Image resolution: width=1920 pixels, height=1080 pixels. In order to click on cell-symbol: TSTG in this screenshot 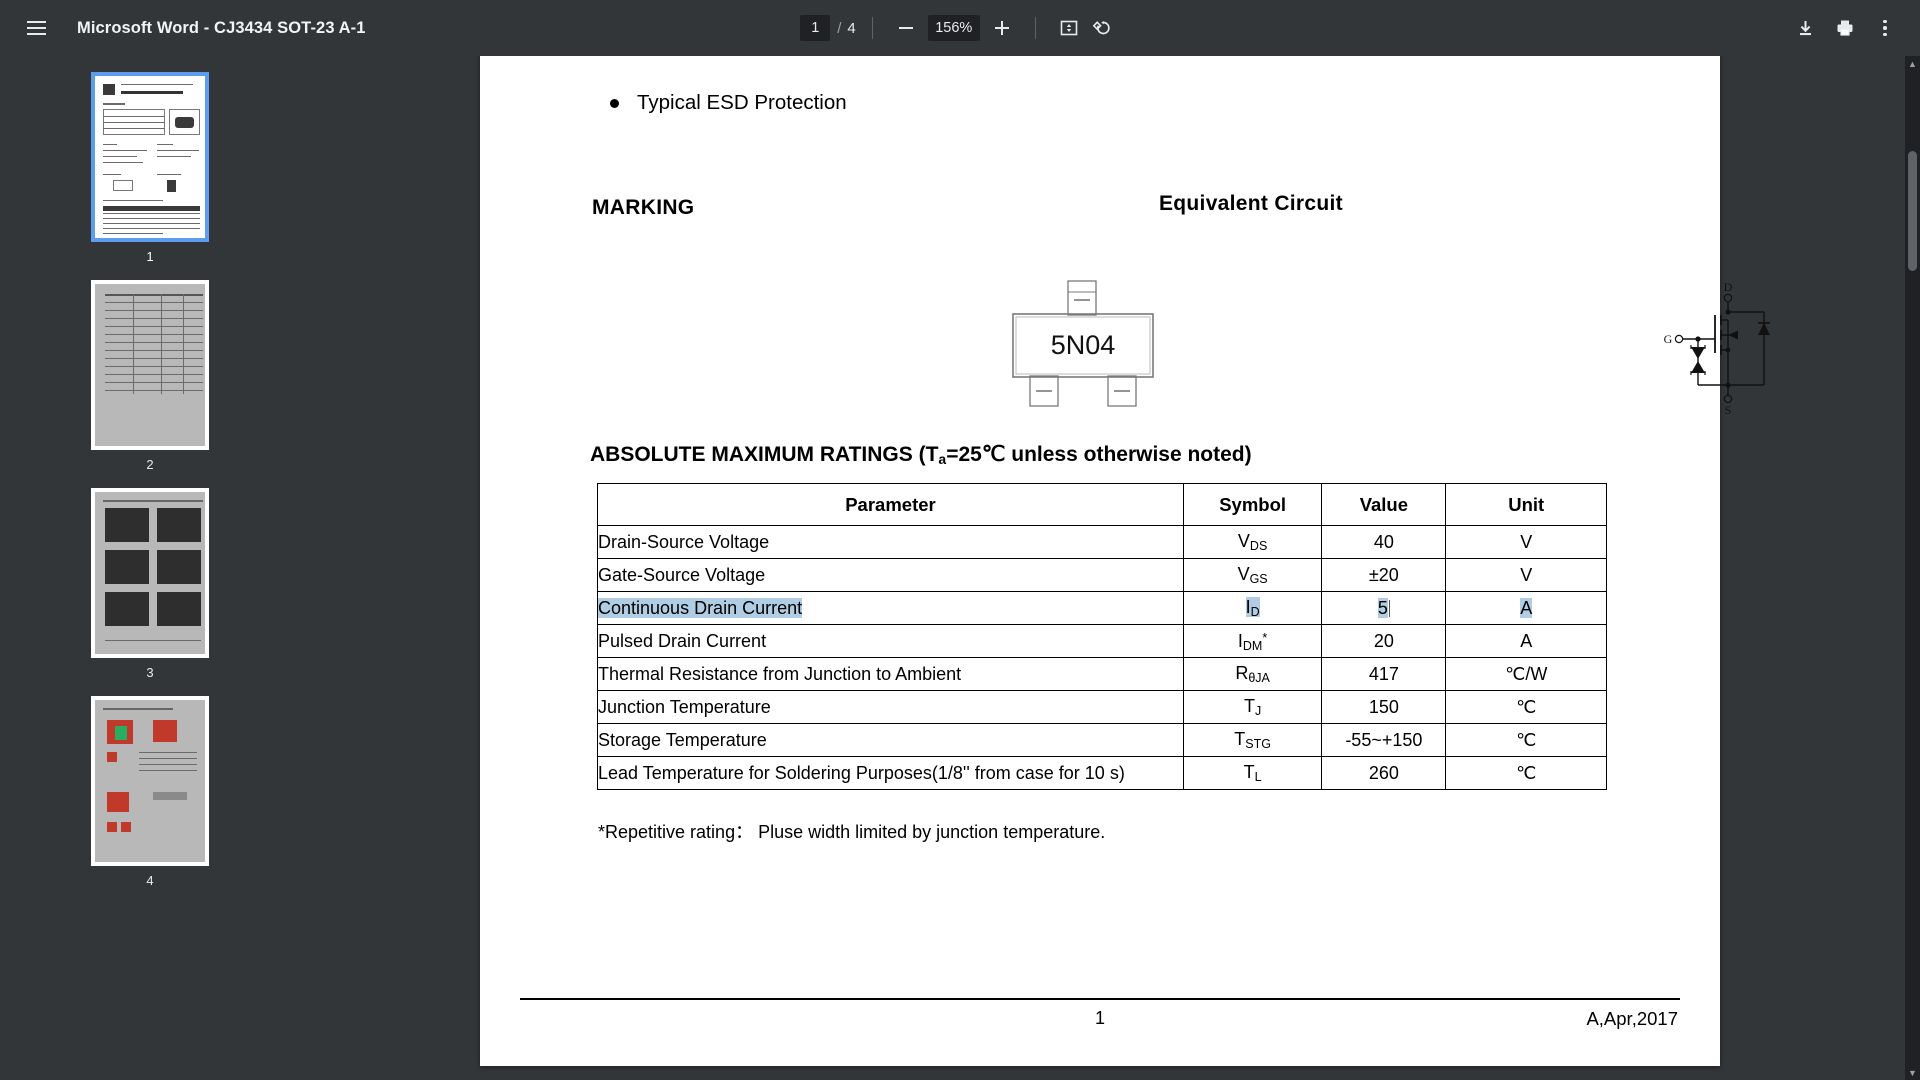, I will do `click(1252, 740)`.